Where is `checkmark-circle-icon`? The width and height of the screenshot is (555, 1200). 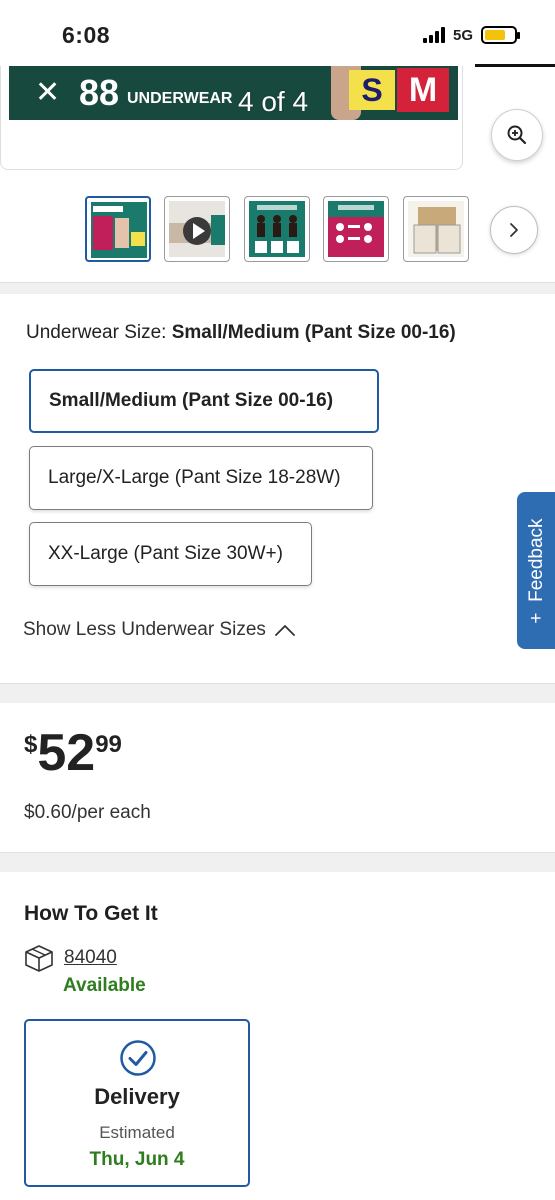 checkmark-circle-icon is located at coordinates (138, 1058).